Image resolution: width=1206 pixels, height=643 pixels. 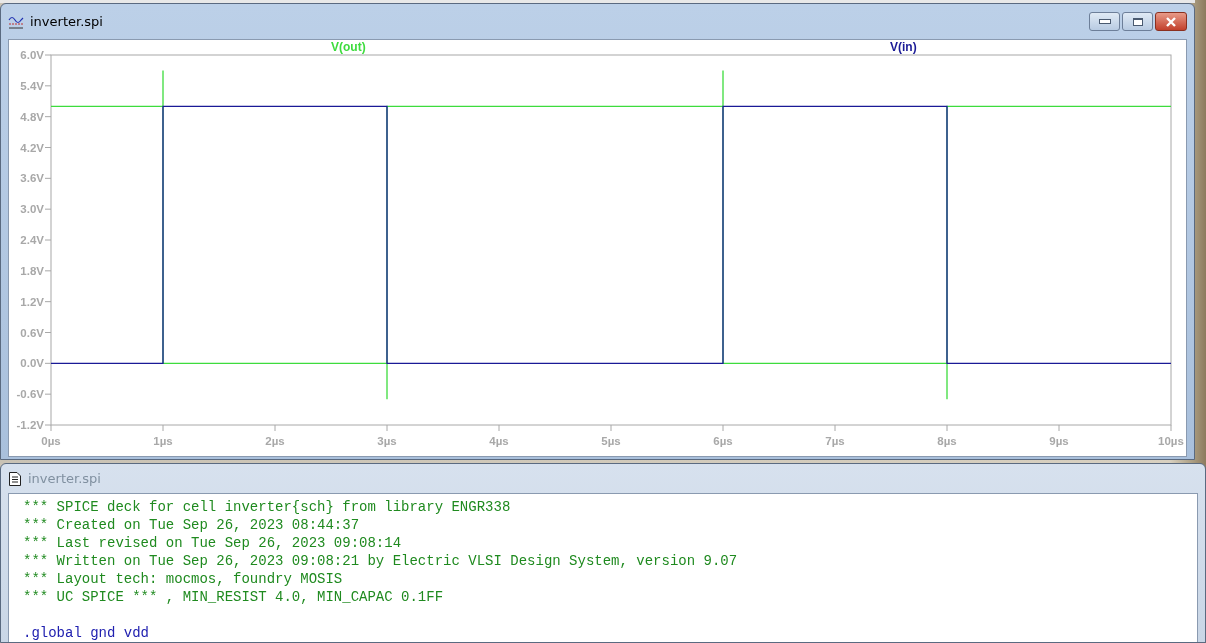 I want to click on waveform-icon, so click(x=16, y=21).